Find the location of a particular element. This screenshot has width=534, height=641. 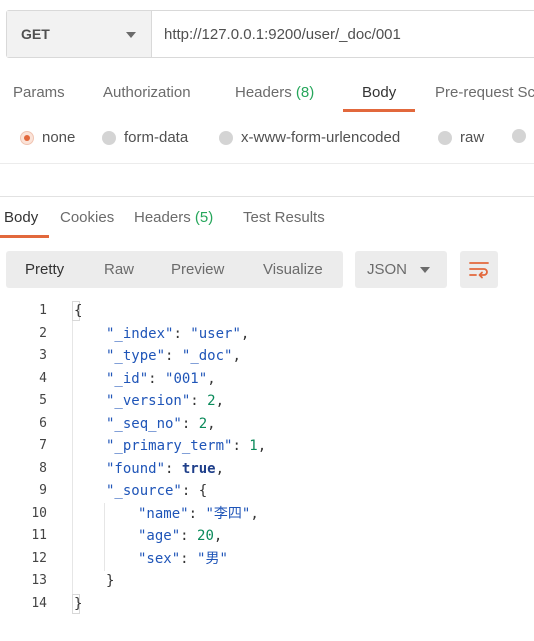

line-number: 11 is located at coordinates (39, 535).